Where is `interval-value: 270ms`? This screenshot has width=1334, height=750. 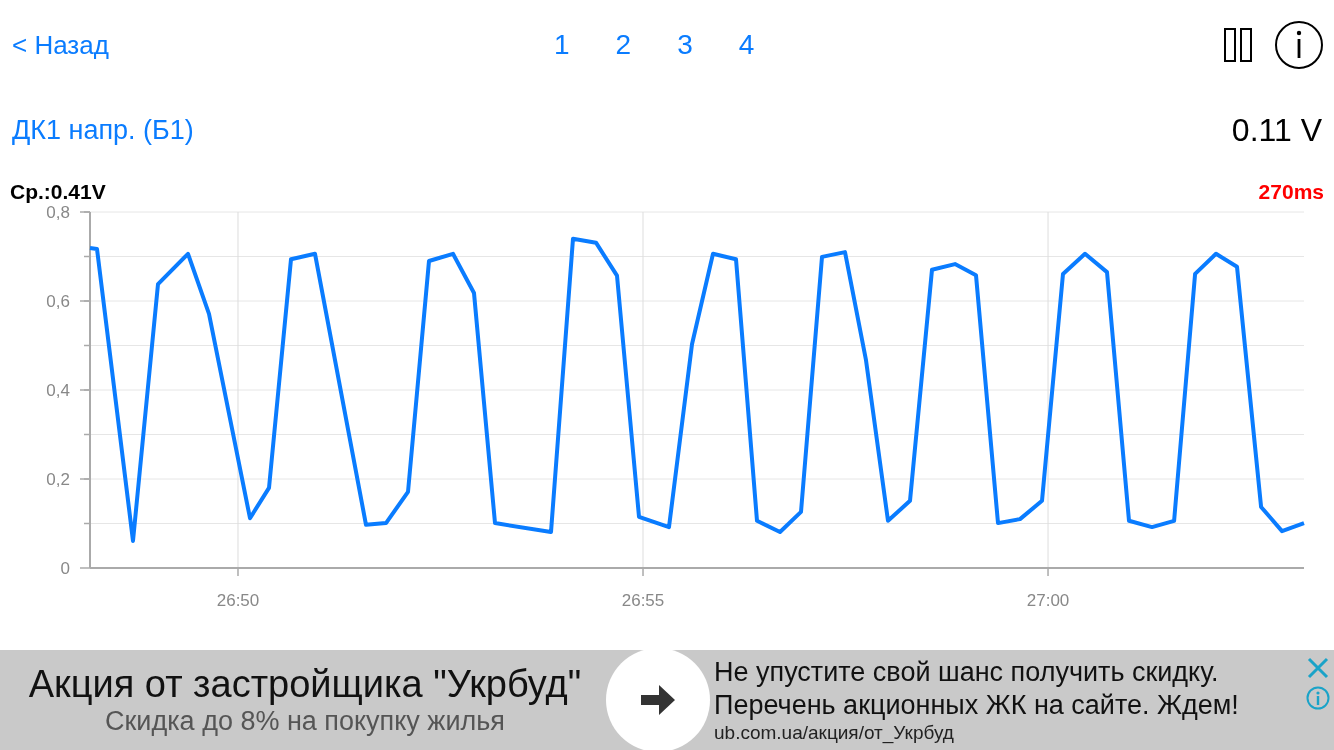 interval-value: 270ms is located at coordinates (1291, 192).